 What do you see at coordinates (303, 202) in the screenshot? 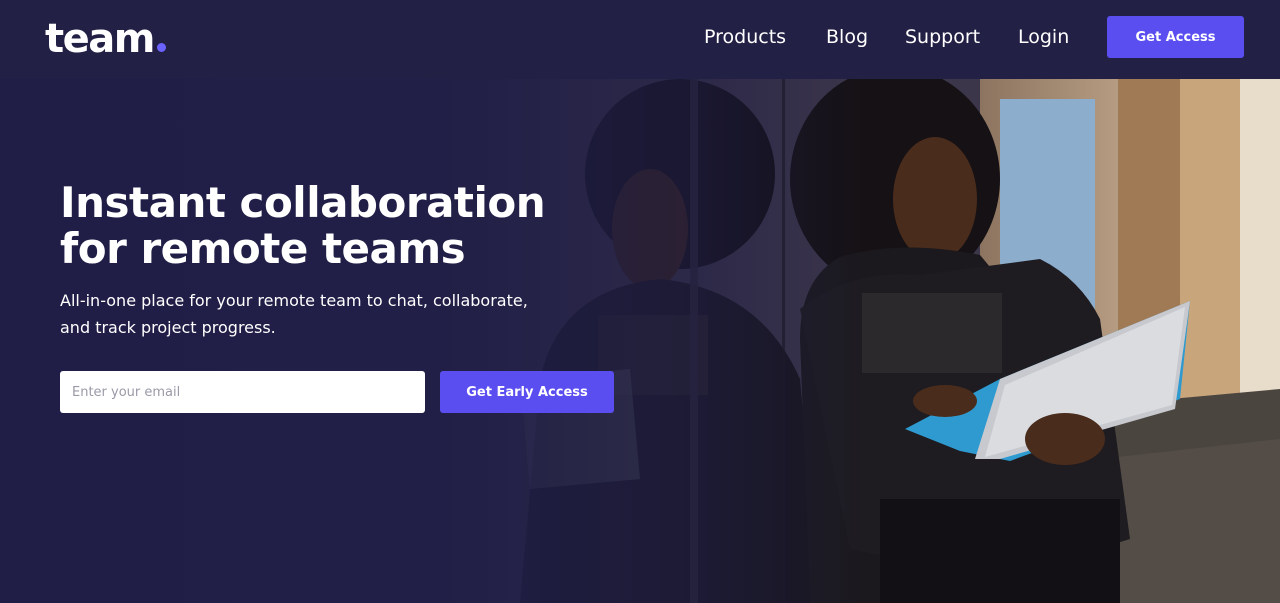
I see `headline-line-1: Instant collaboration` at bounding box center [303, 202].